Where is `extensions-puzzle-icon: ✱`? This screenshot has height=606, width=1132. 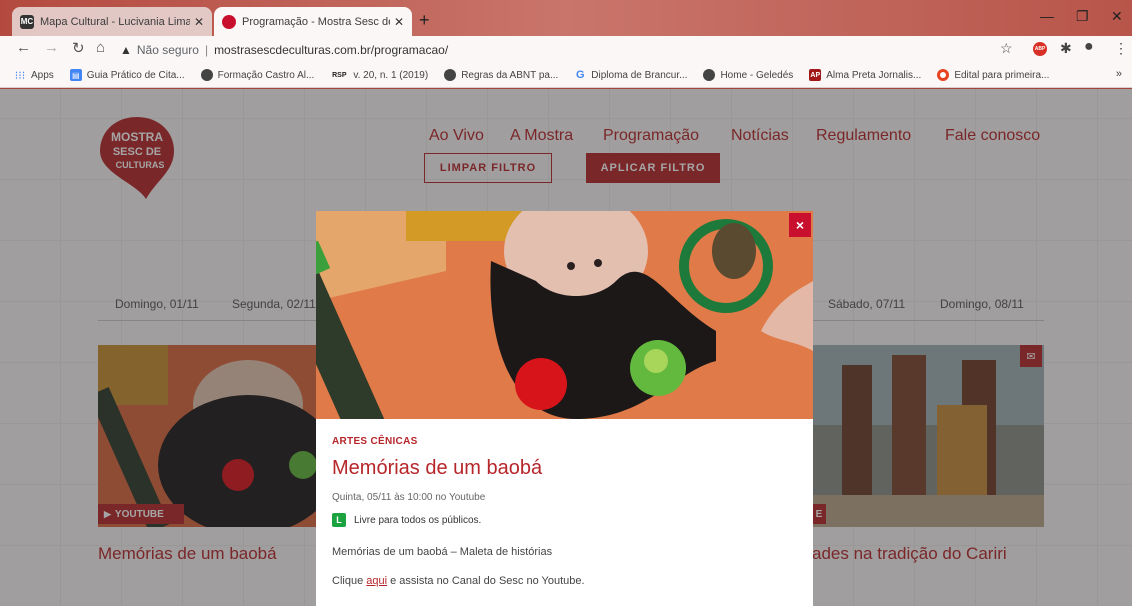 extensions-puzzle-icon: ✱ is located at coordinates (1066, 48).